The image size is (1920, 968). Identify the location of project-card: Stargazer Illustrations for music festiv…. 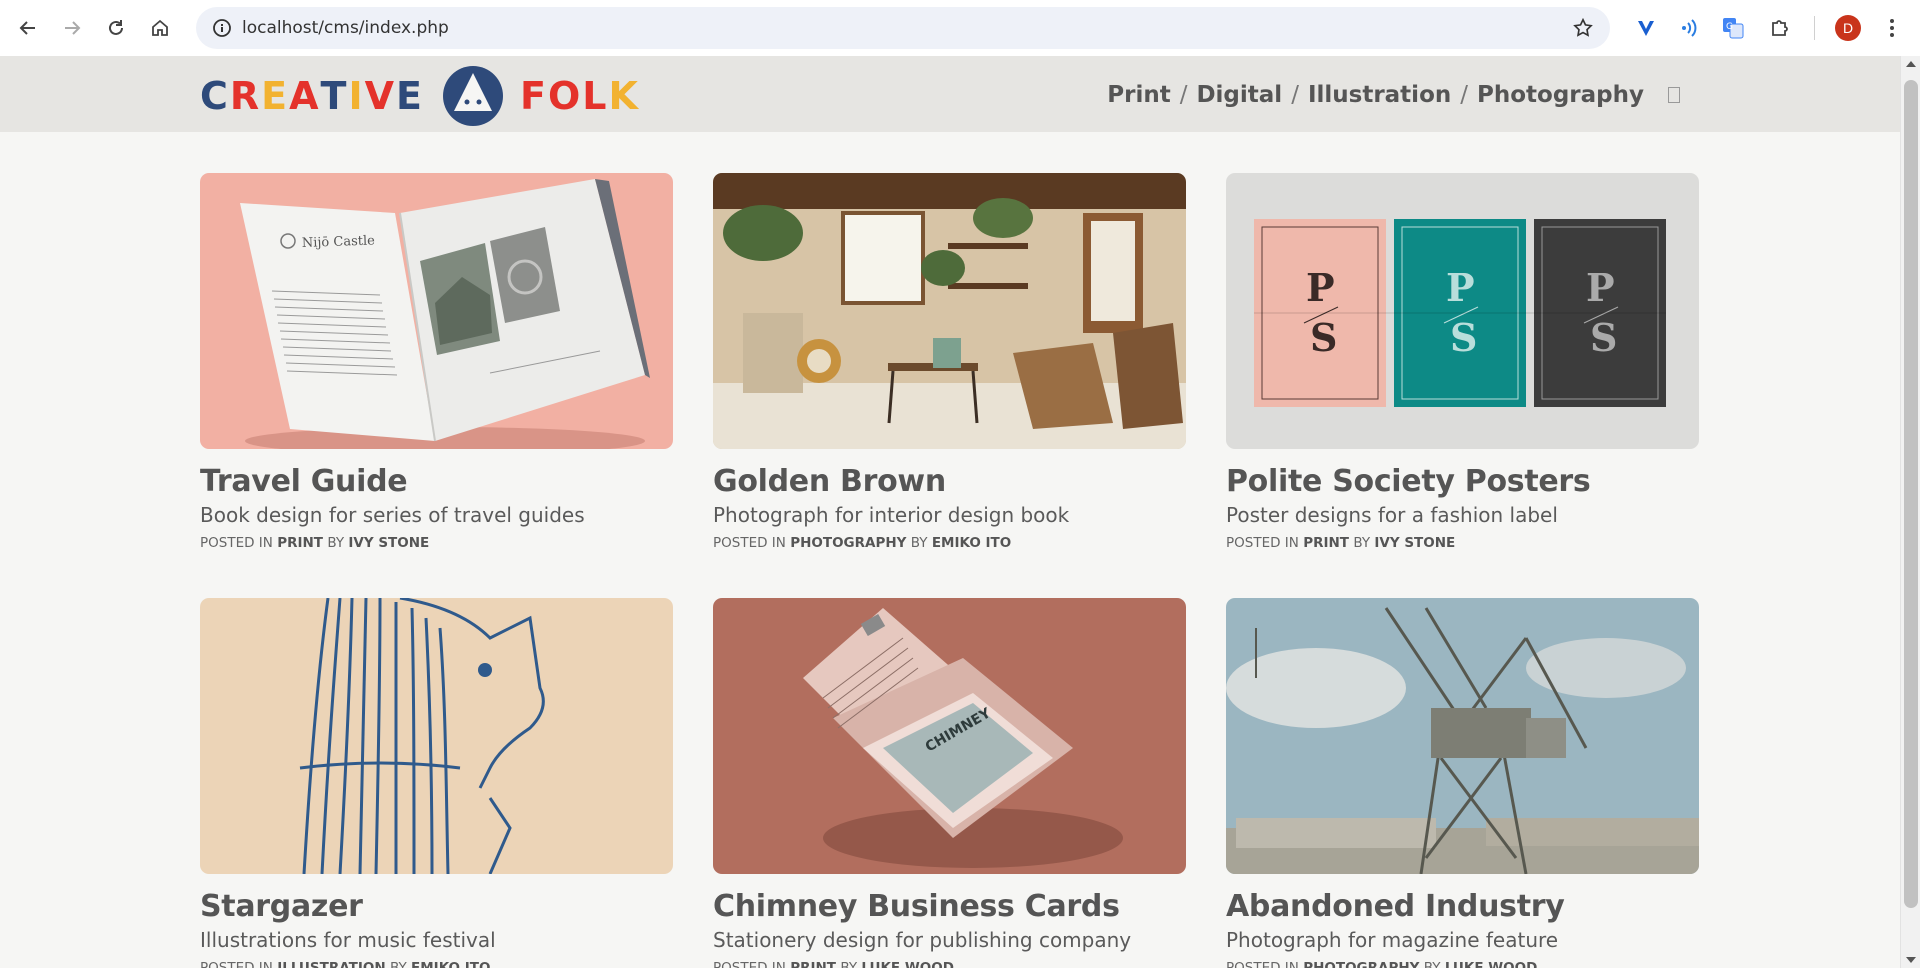
(436, 783).